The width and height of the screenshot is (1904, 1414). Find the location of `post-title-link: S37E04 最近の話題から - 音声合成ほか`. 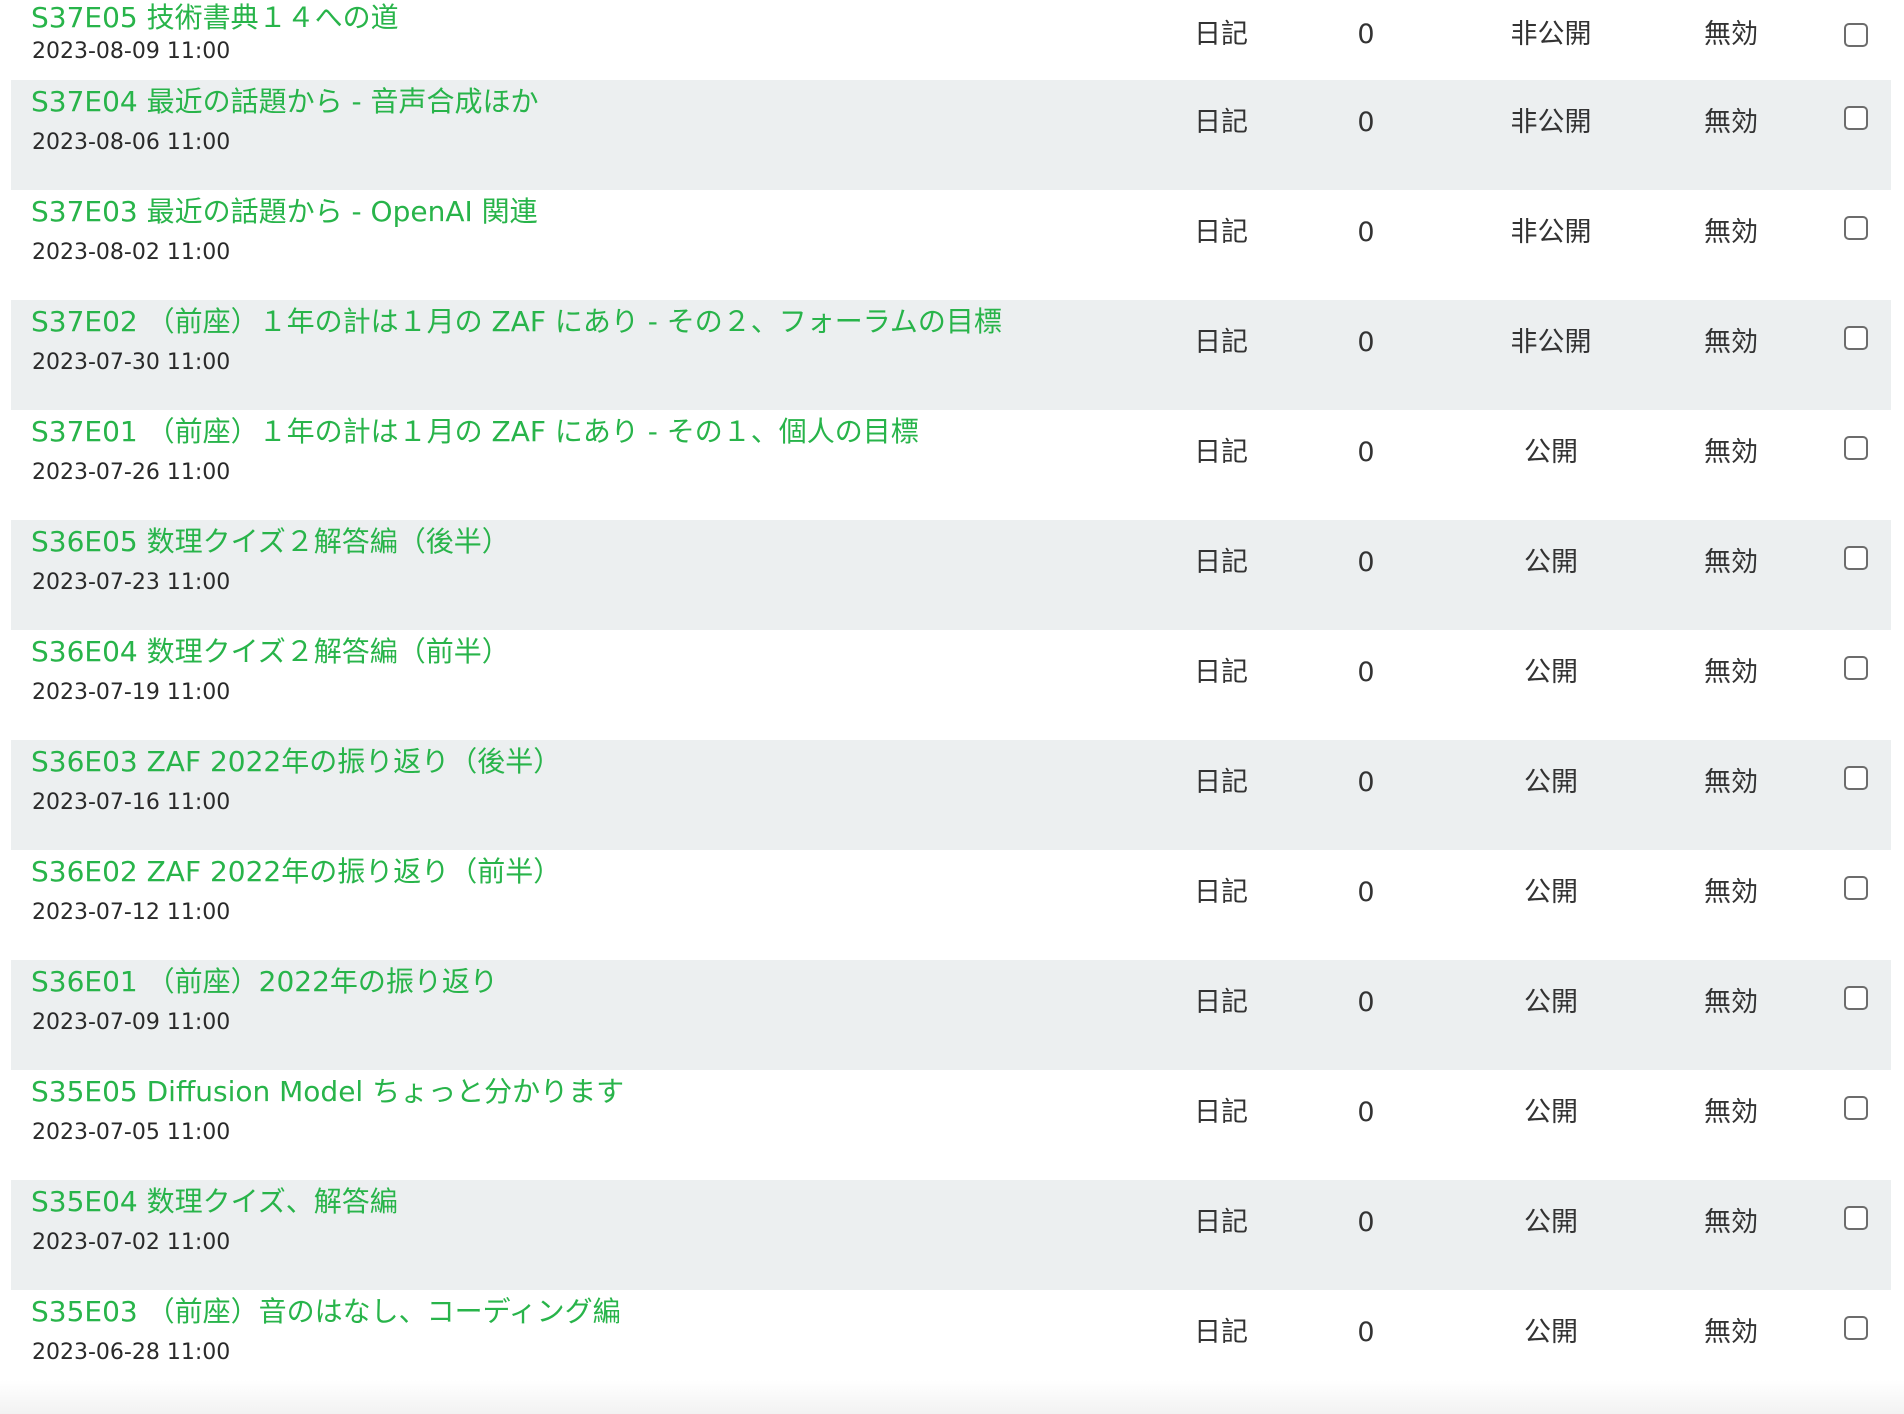

post-title-link: S37E04 最近の話題から - 音声合成ほか is located at coordinates (285, 102).